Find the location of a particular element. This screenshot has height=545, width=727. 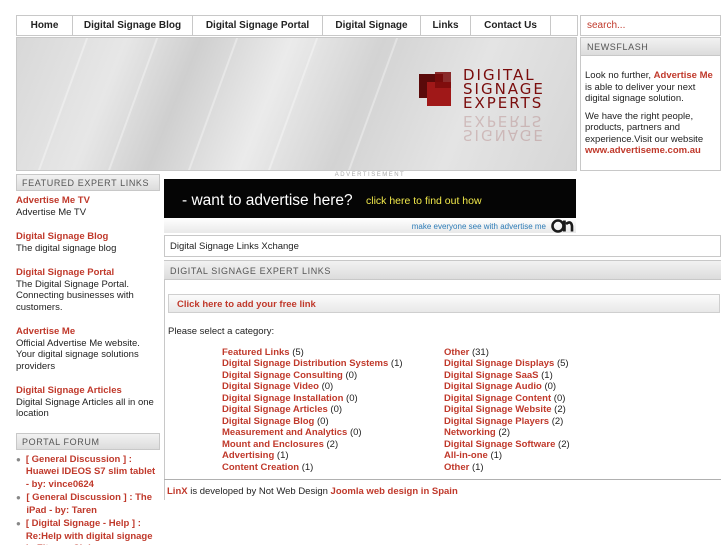

category-row: Digital Signage Consulting (0) is located at coordinates (329, 375).